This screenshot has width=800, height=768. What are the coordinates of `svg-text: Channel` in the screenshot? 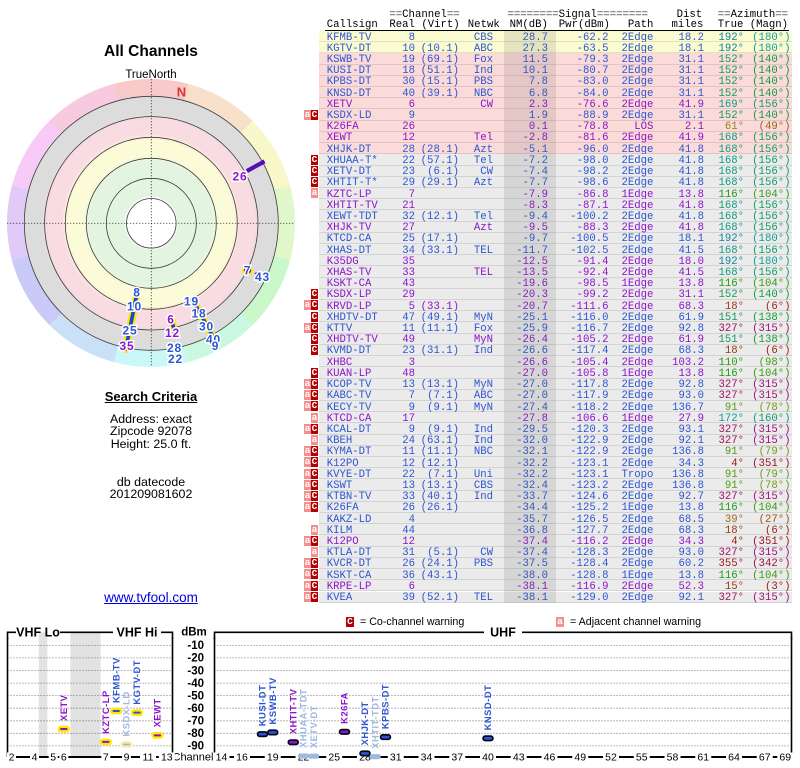 It's located at (193, 758).